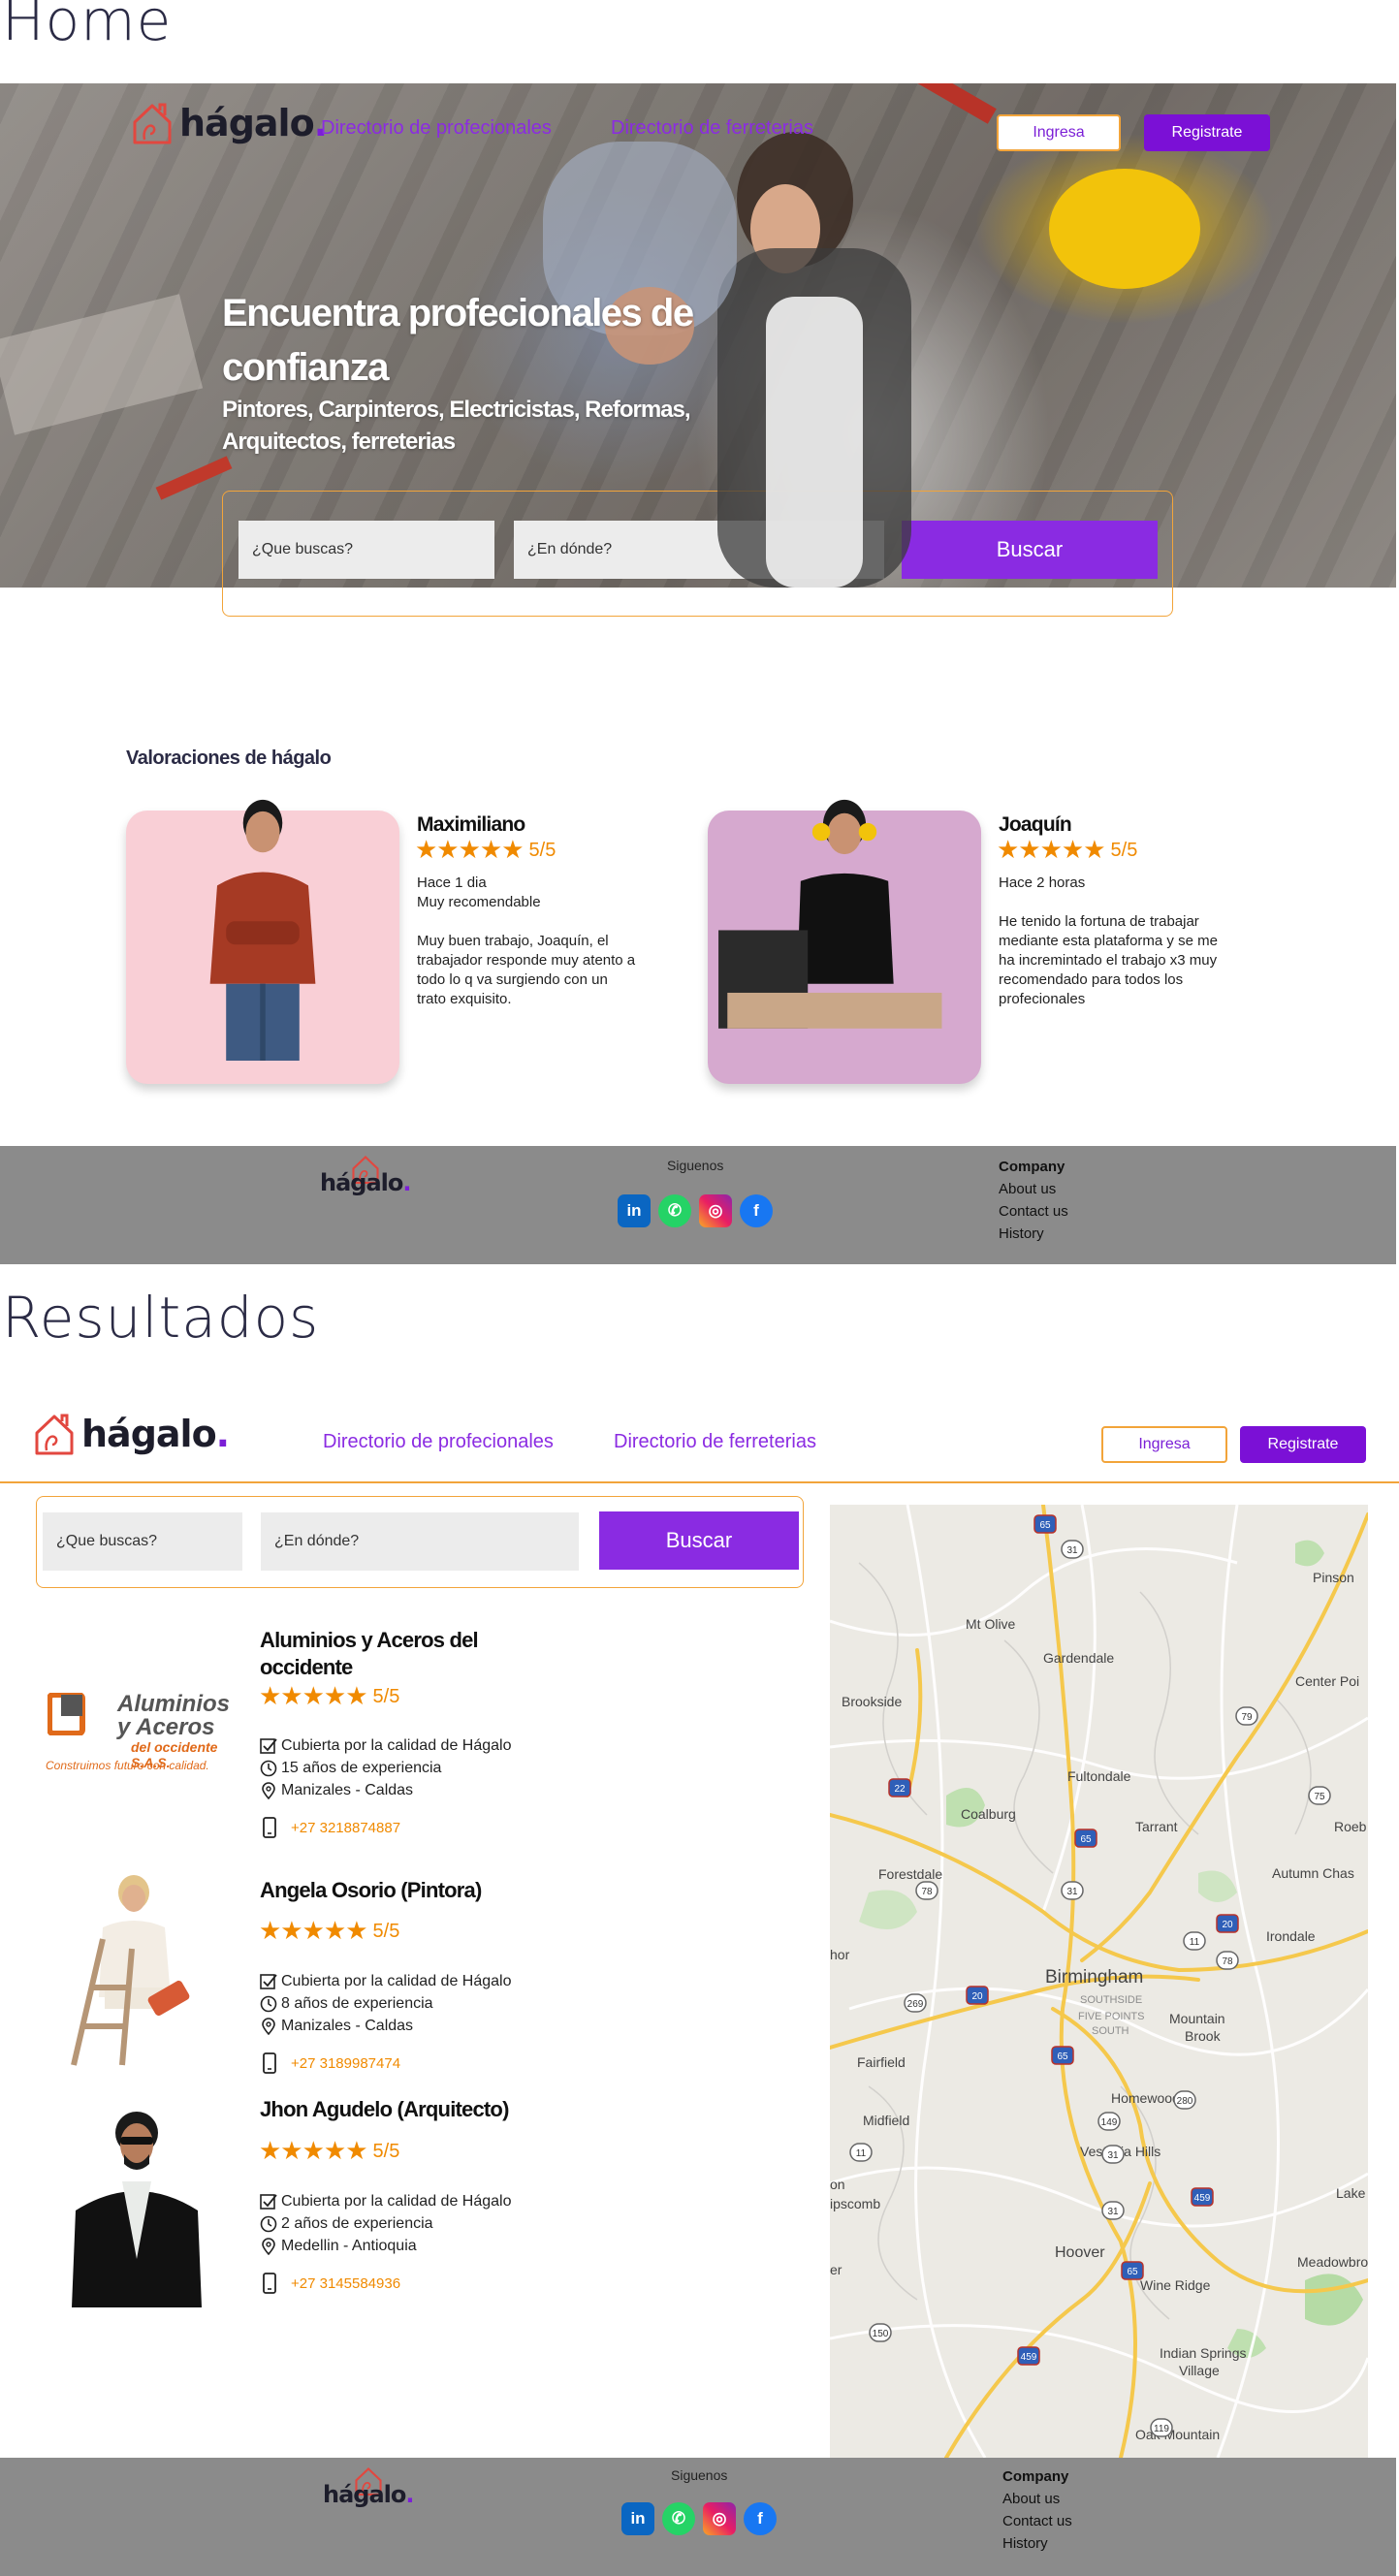 This screenshot has width=1399, height=2576. I want to click on phone-link: +27 3145584936, so click(331, 2283).